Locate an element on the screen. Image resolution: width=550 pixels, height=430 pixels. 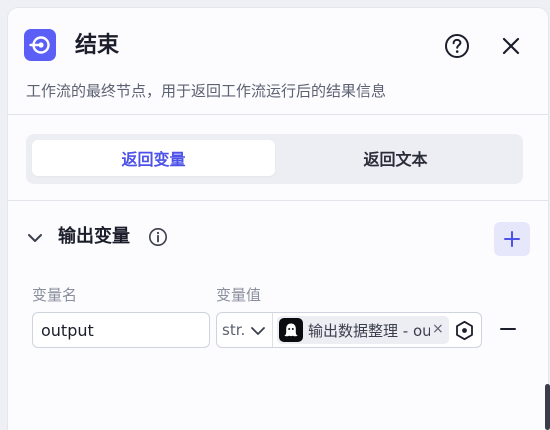
column-header-value: 变量值 is located at coordinates (239, 295).